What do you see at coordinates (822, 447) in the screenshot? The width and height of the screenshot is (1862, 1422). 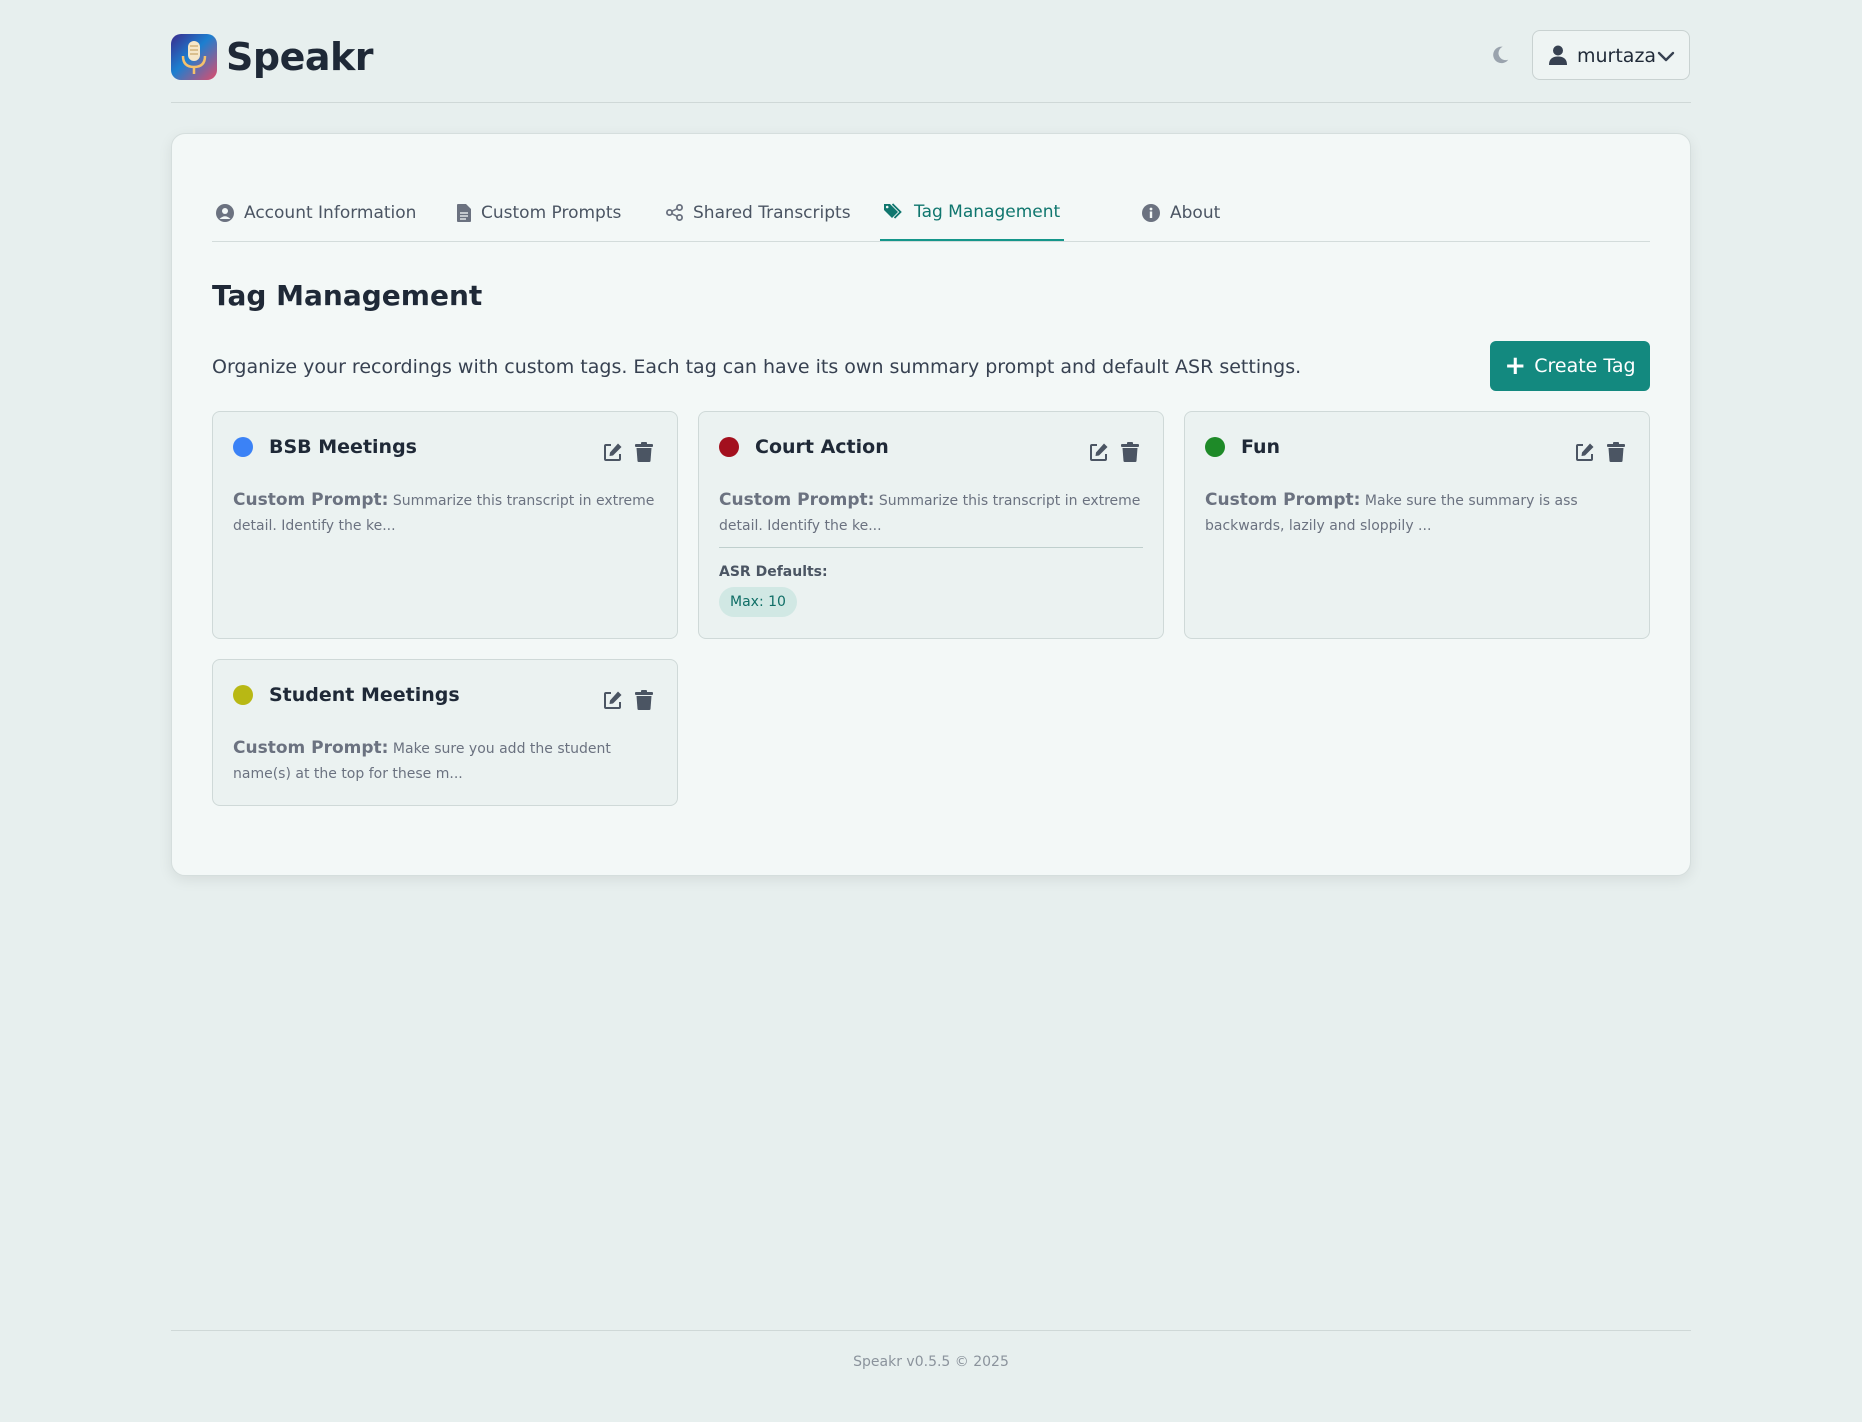 I see `tag-name: Court Action` at bounding box center [822, 447].